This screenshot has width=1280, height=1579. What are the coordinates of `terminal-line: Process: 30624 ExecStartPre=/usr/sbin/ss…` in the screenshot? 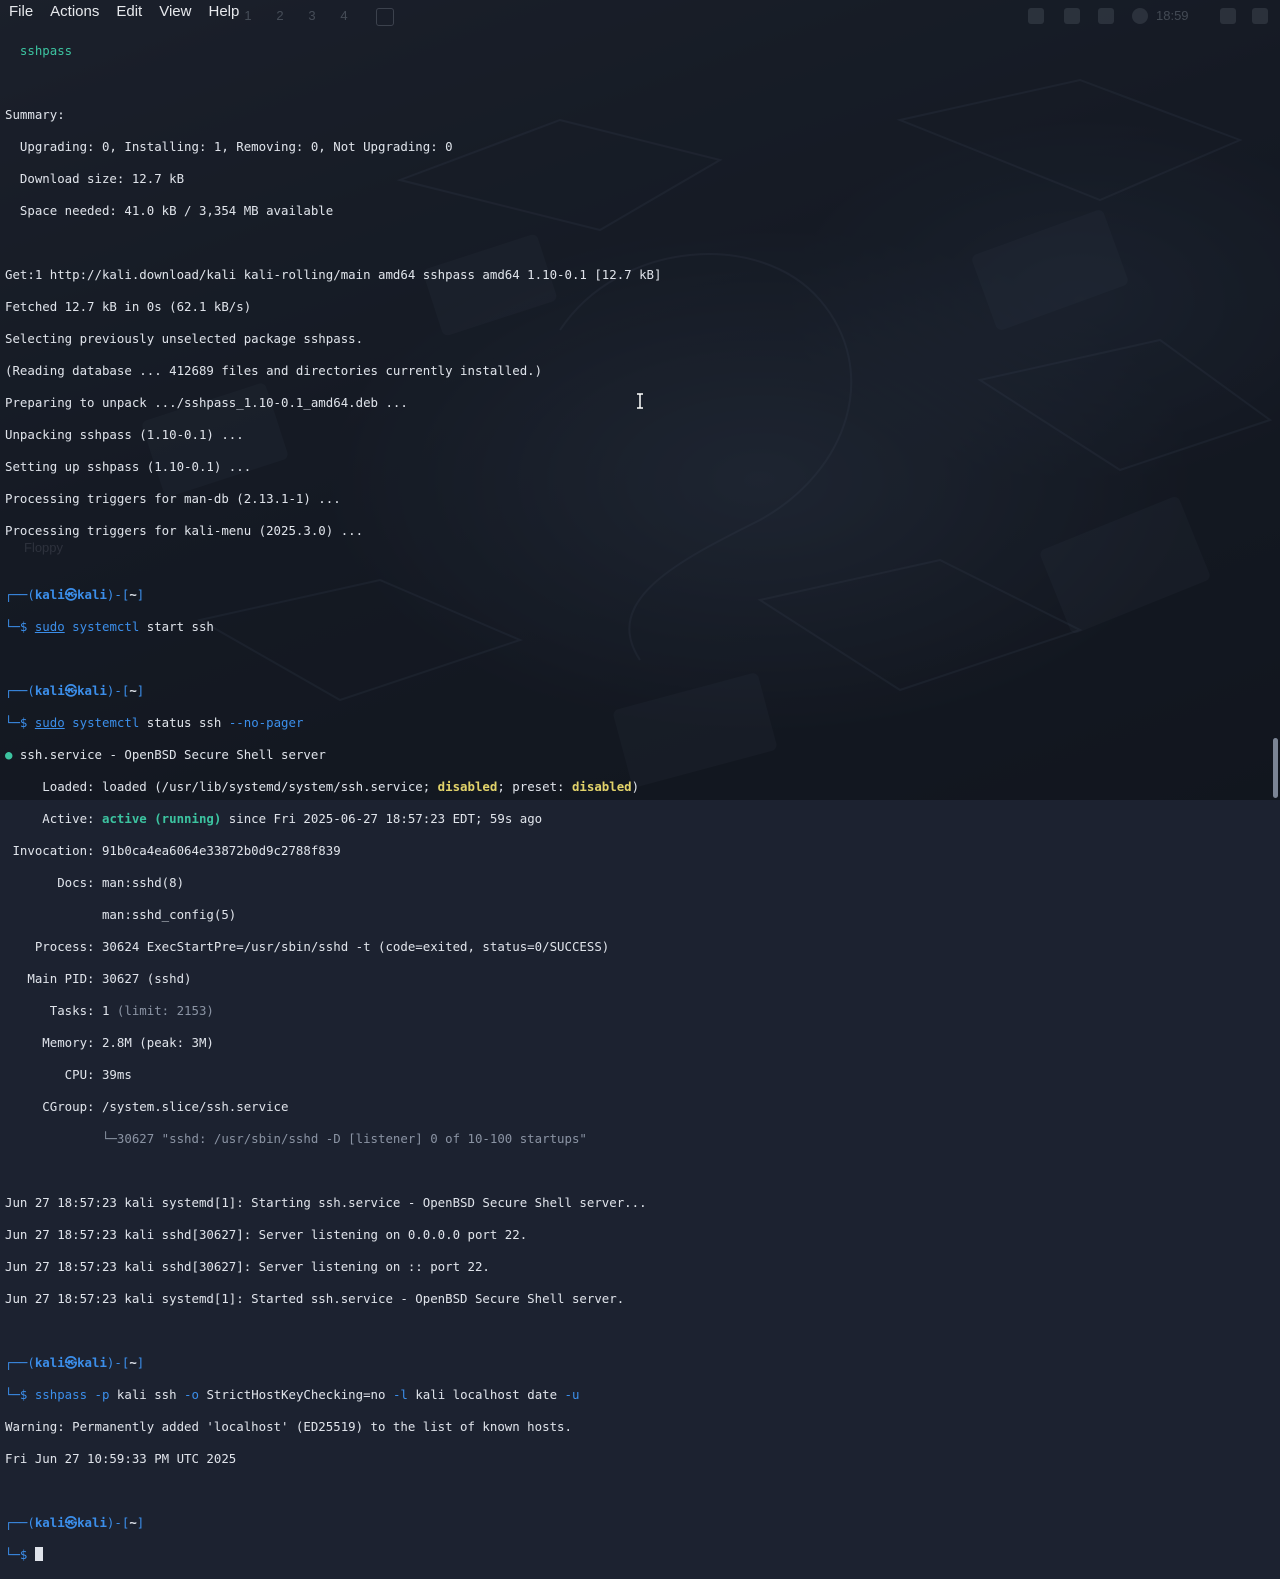 It's located at (307, 946).